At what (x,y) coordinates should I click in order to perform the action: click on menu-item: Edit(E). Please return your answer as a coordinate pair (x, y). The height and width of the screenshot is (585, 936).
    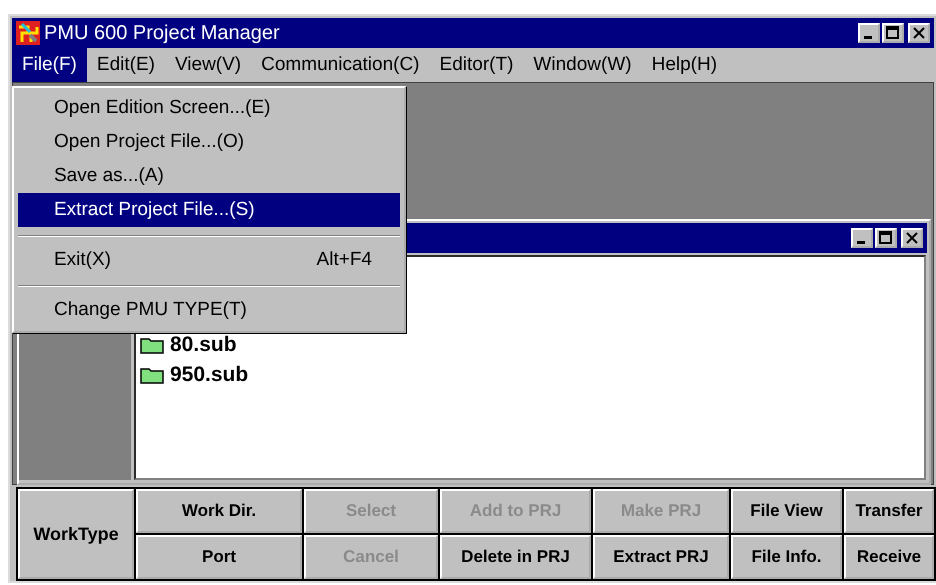
    Looking at the image, I should click on (125, 65).